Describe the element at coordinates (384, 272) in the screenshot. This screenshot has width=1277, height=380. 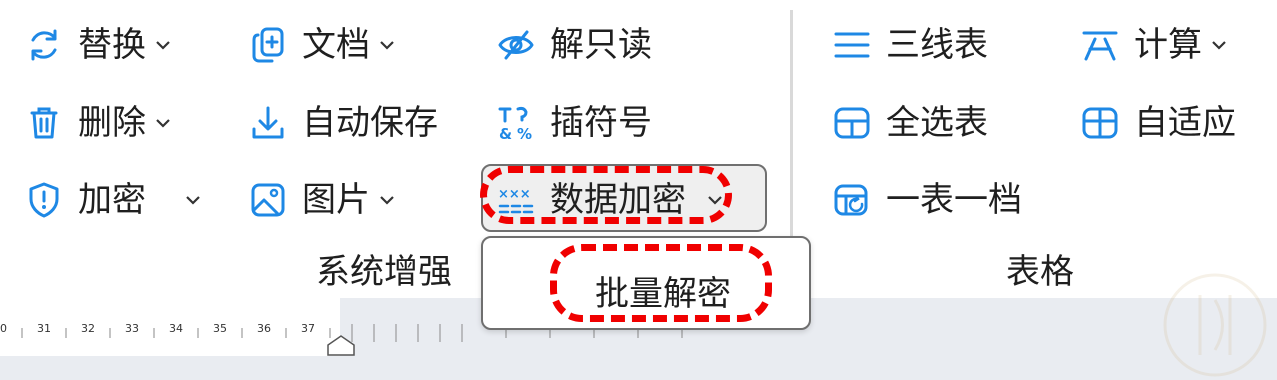
I see `group-label-system: 系统增强` at that location.